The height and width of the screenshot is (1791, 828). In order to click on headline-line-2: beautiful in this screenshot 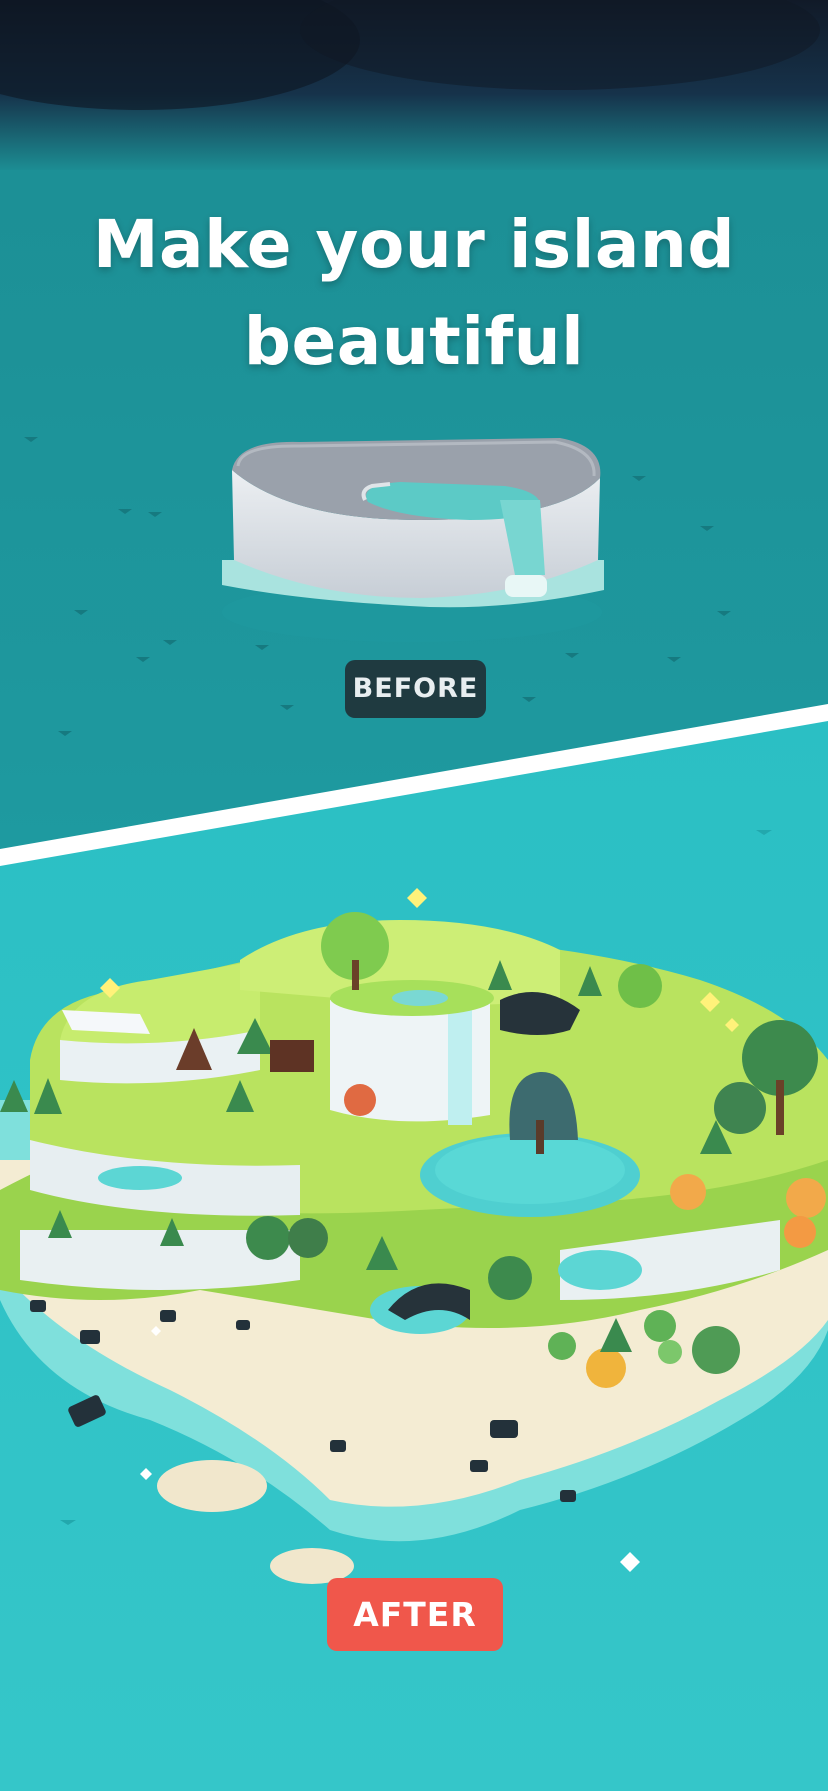, I will do `click(414, 341)`.